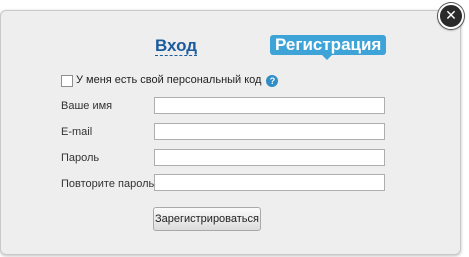 The image size is (469, 257). I want to click on personal-code-option: У меня есть свой персональный код ?, so click(170, 80).